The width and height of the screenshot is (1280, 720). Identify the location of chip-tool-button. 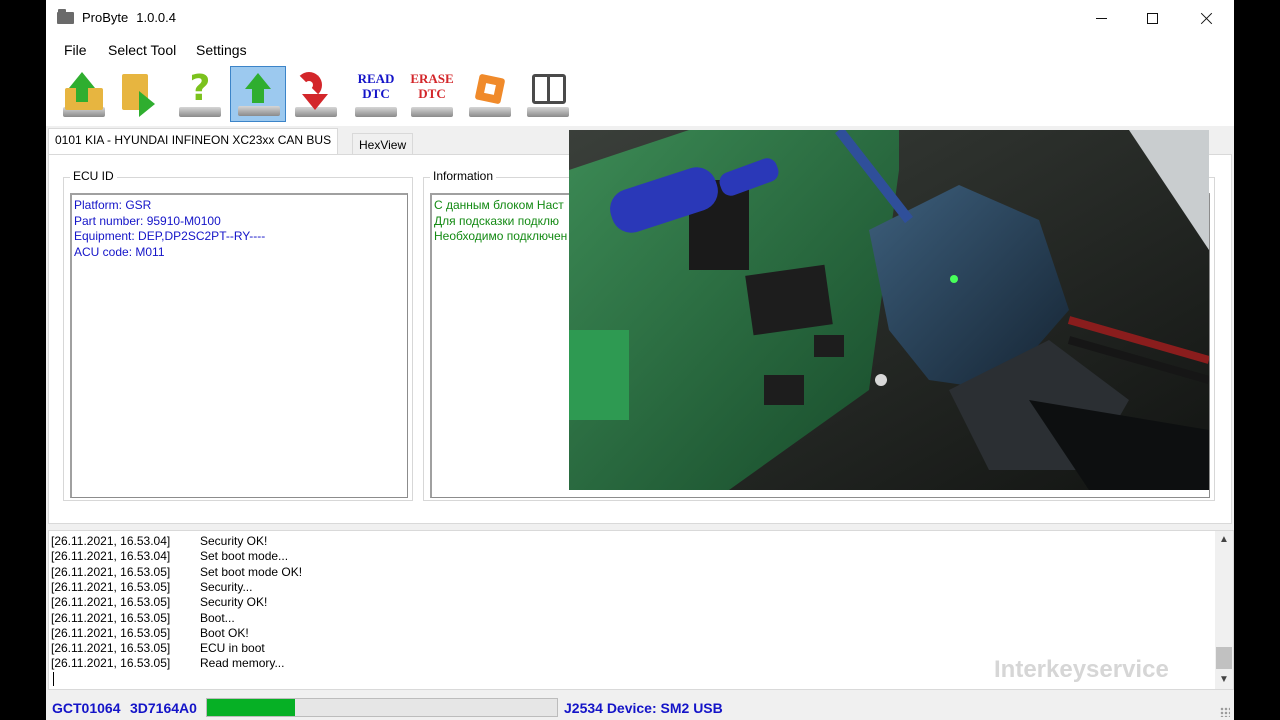
(490, 94).